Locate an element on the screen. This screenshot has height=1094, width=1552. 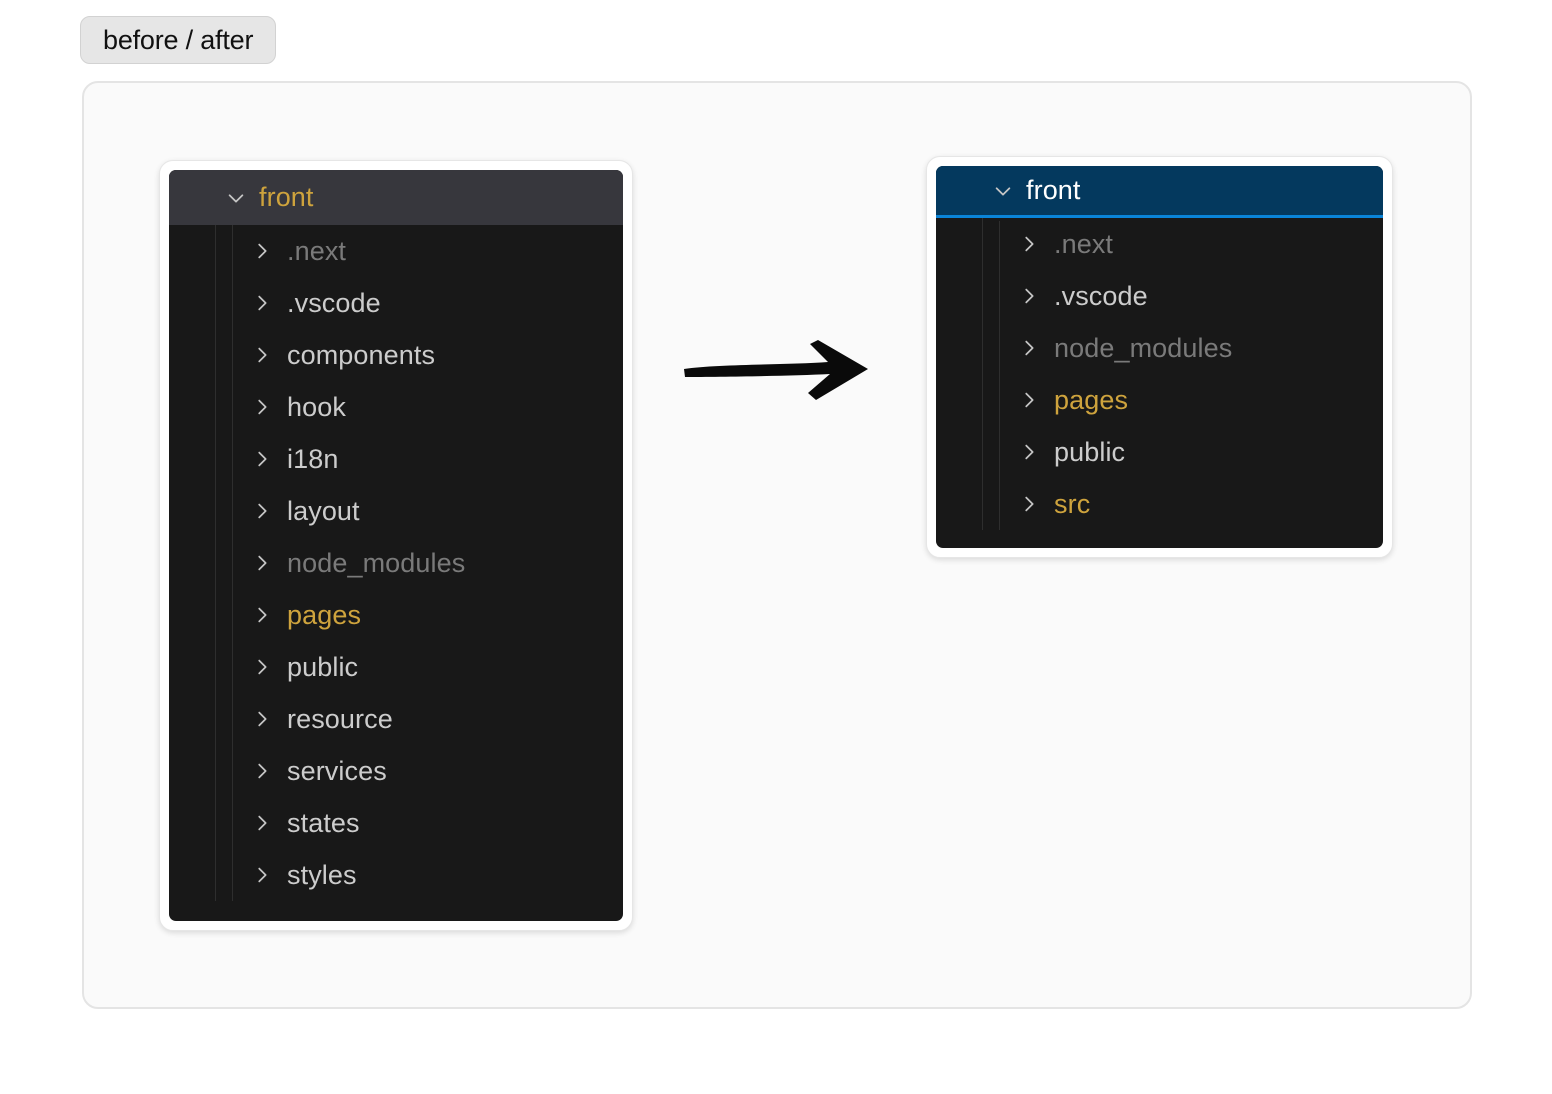
tree-item-label: layout is located at coordinates (323, 510).